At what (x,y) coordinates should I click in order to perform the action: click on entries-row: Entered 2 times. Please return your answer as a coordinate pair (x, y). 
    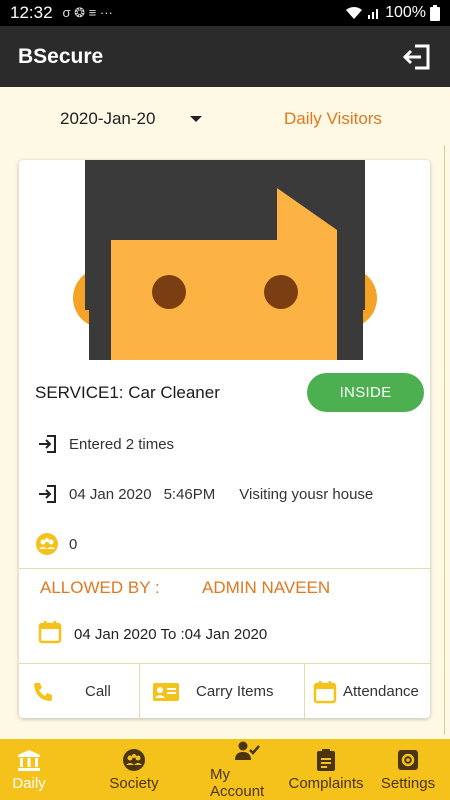
    Looking at the image, I should click on (104, 444).